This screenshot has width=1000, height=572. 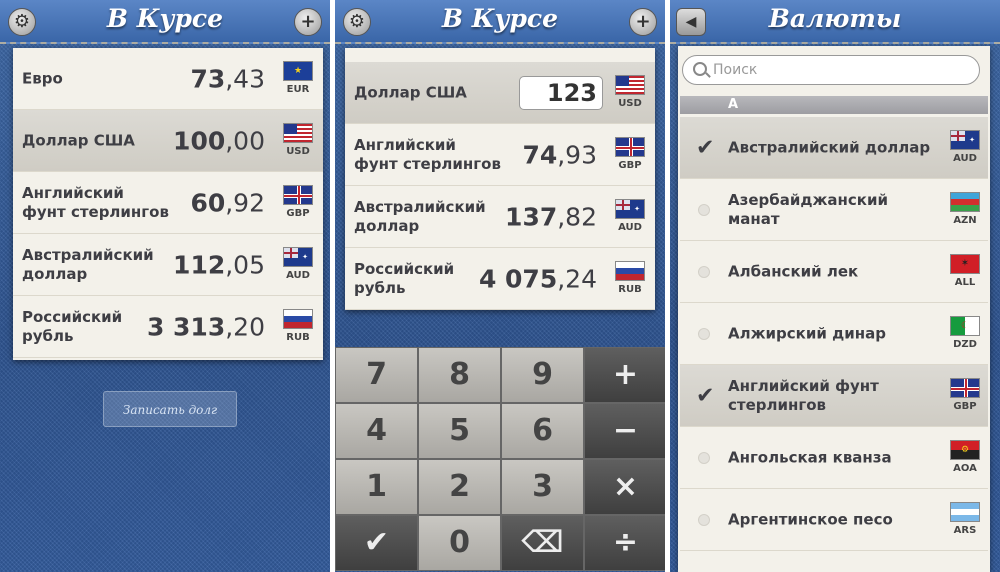 I want to click on key-multiply: ×, so click(x=624, y=487).